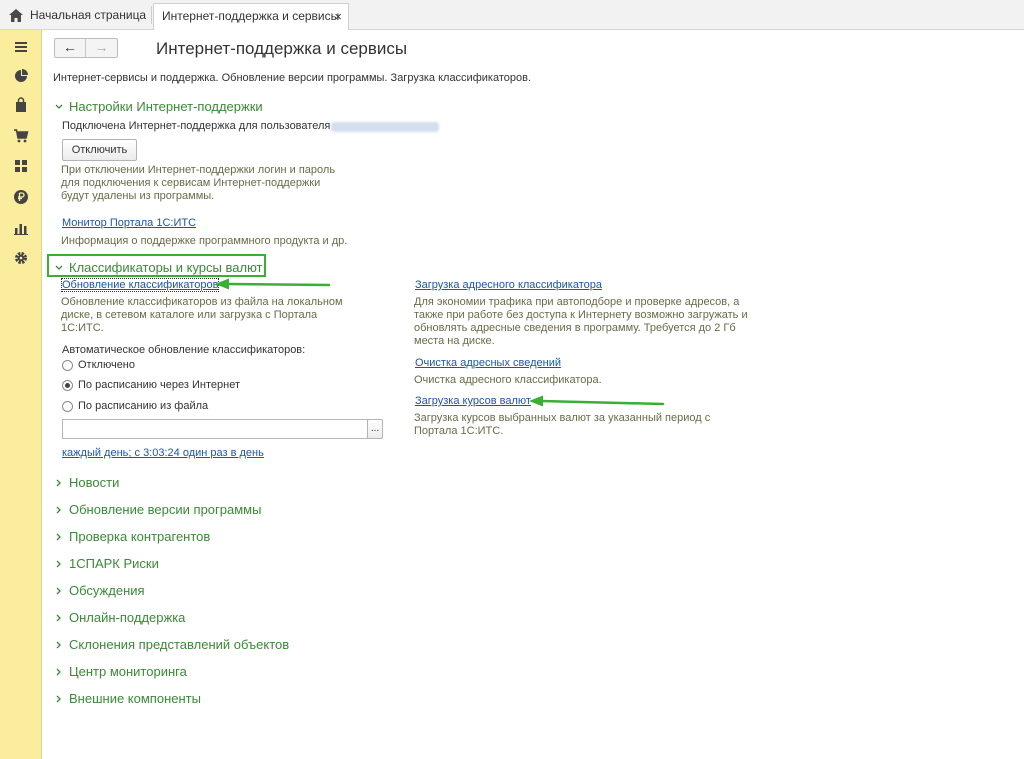 This screenshot has height=759, width=1024. I want to click on section-news: Новости, so click(86, 482).